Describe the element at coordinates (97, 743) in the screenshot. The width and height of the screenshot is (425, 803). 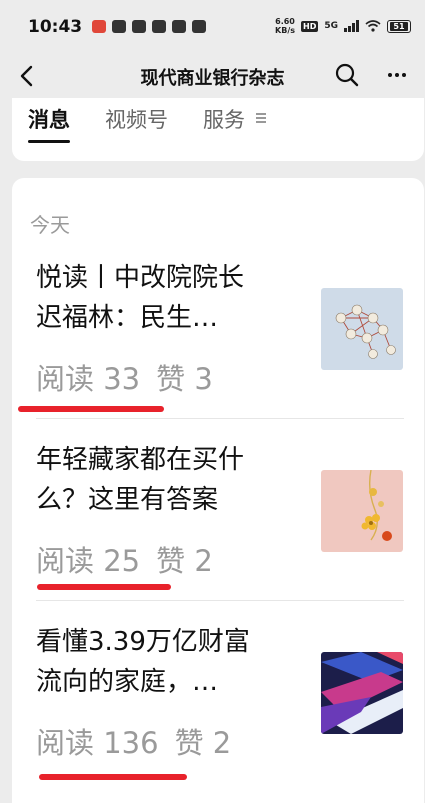
I see `read-count: 阅读 136` at that location.